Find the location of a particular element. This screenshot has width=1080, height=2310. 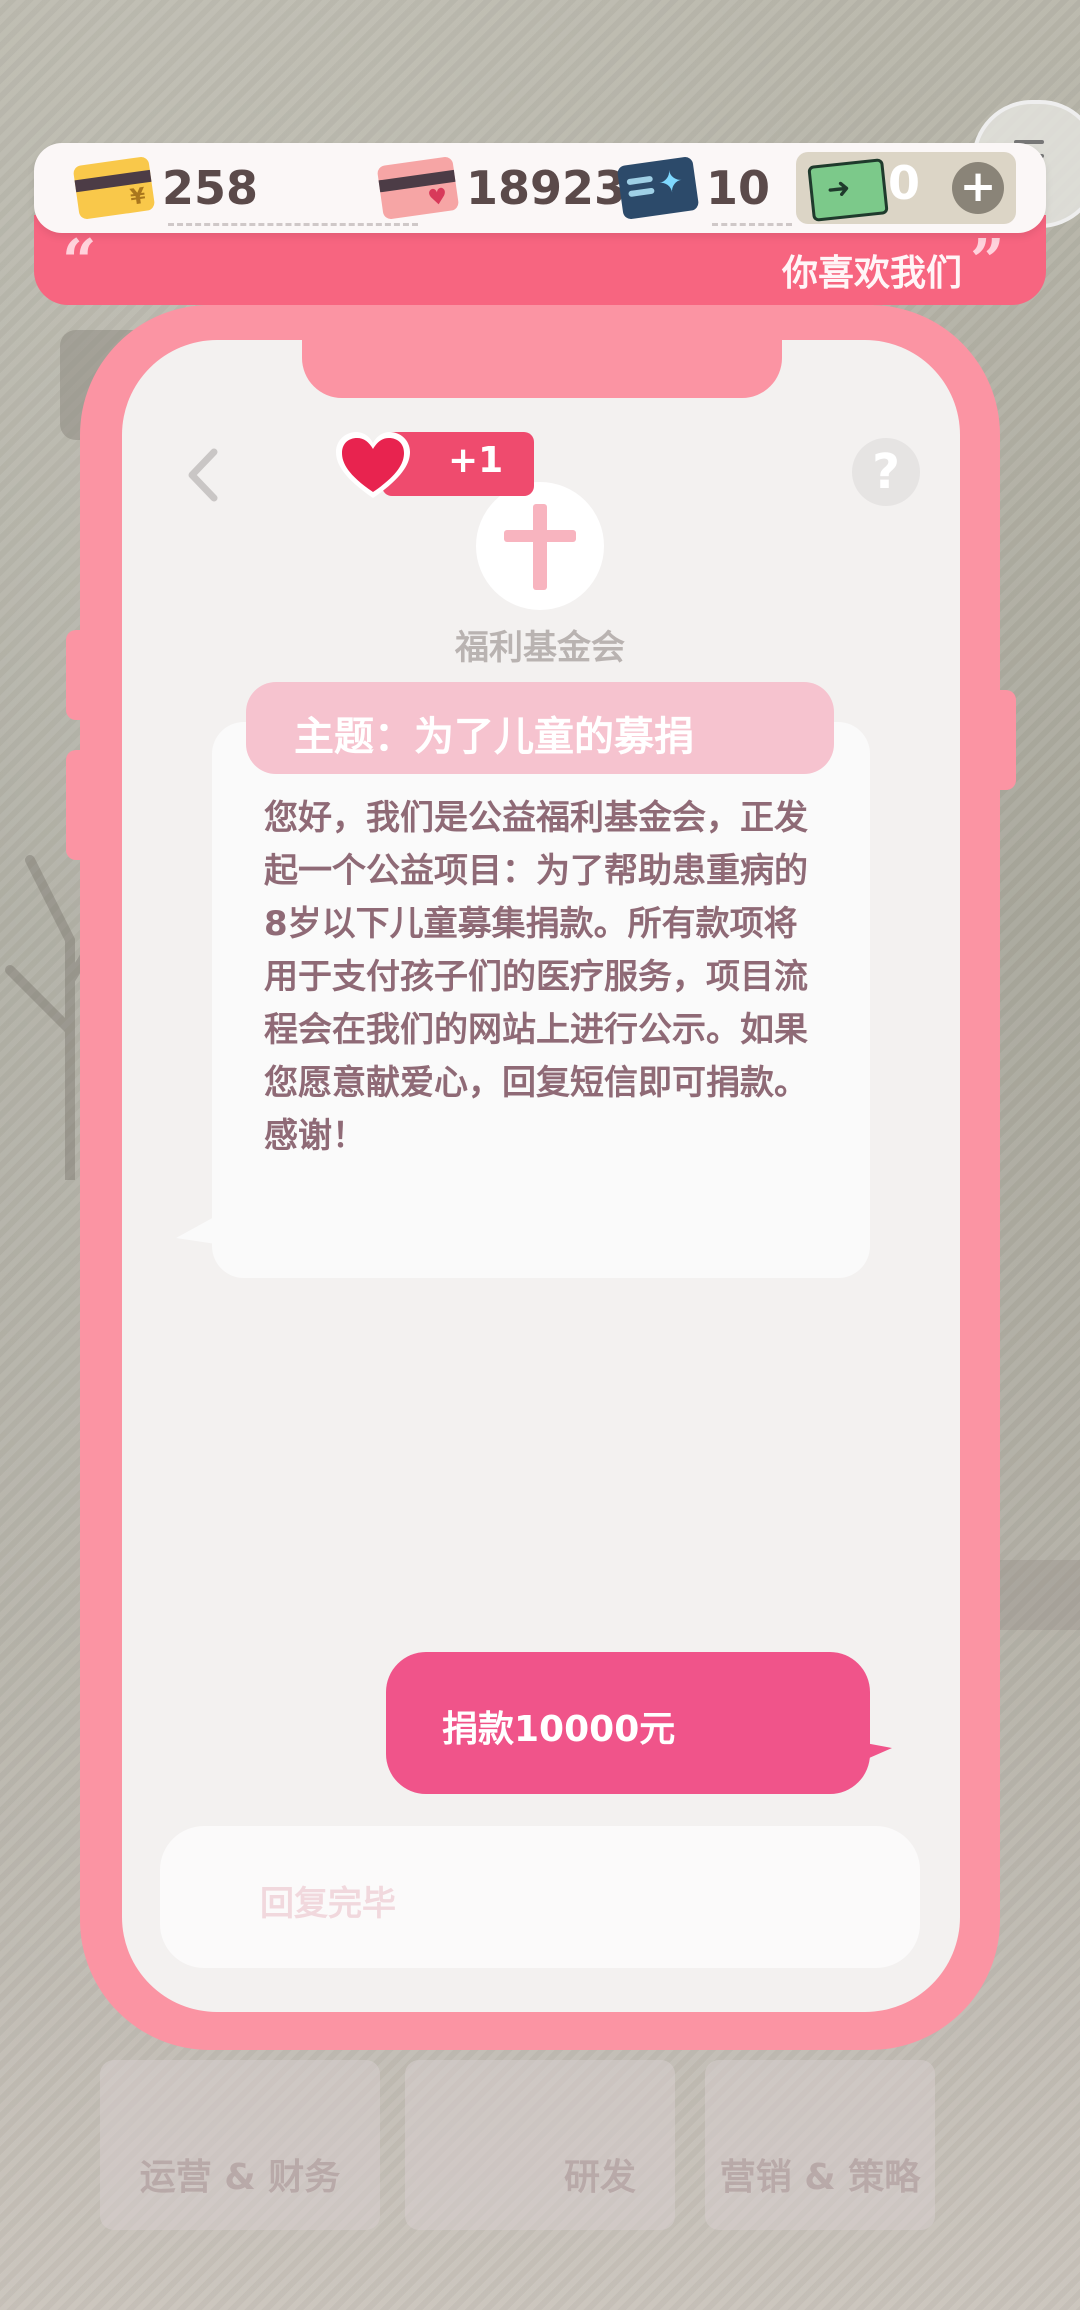

heart-icon is located at coordinates (373, 465).